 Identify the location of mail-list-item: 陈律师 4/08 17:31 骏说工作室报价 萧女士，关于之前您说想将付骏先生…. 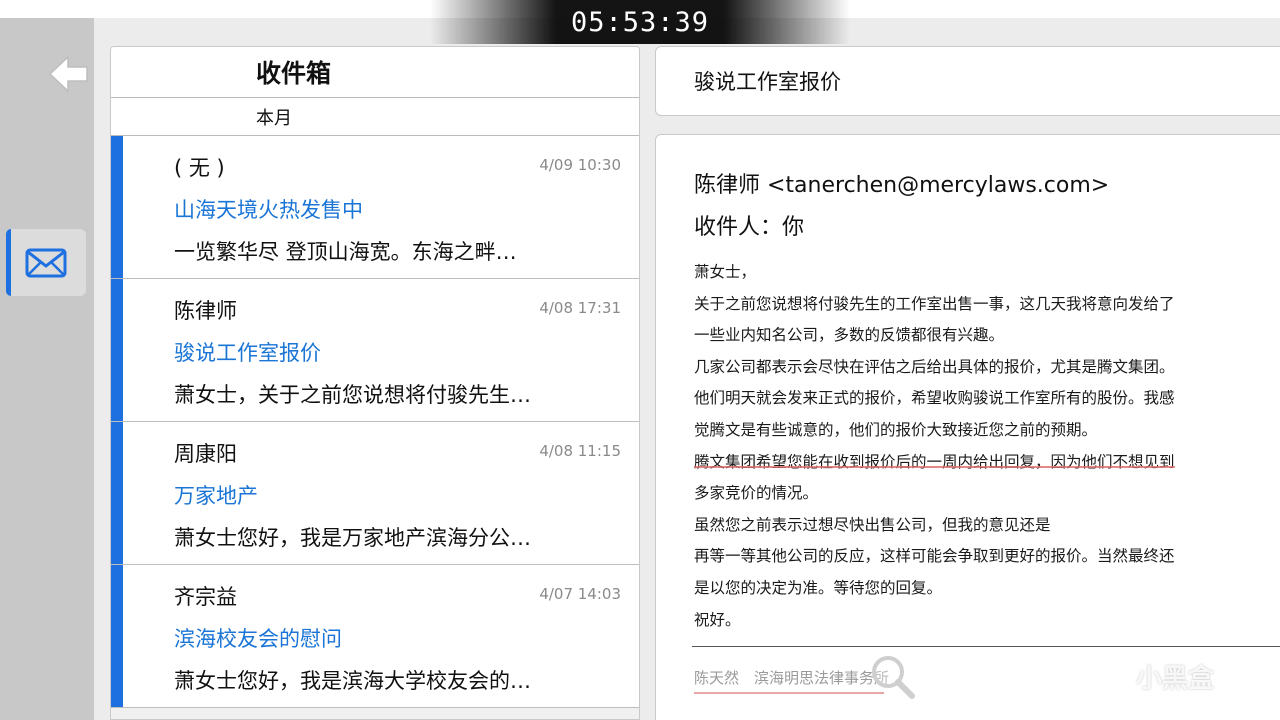
(375, 350).